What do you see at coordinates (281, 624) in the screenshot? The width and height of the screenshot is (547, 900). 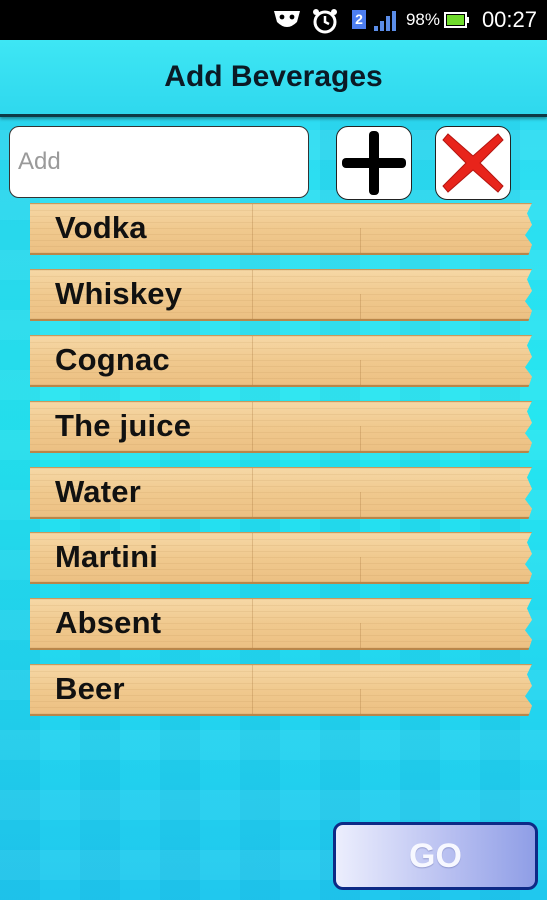 I see `beverage-item-absent: Absent` at bounding box center [281, 624].